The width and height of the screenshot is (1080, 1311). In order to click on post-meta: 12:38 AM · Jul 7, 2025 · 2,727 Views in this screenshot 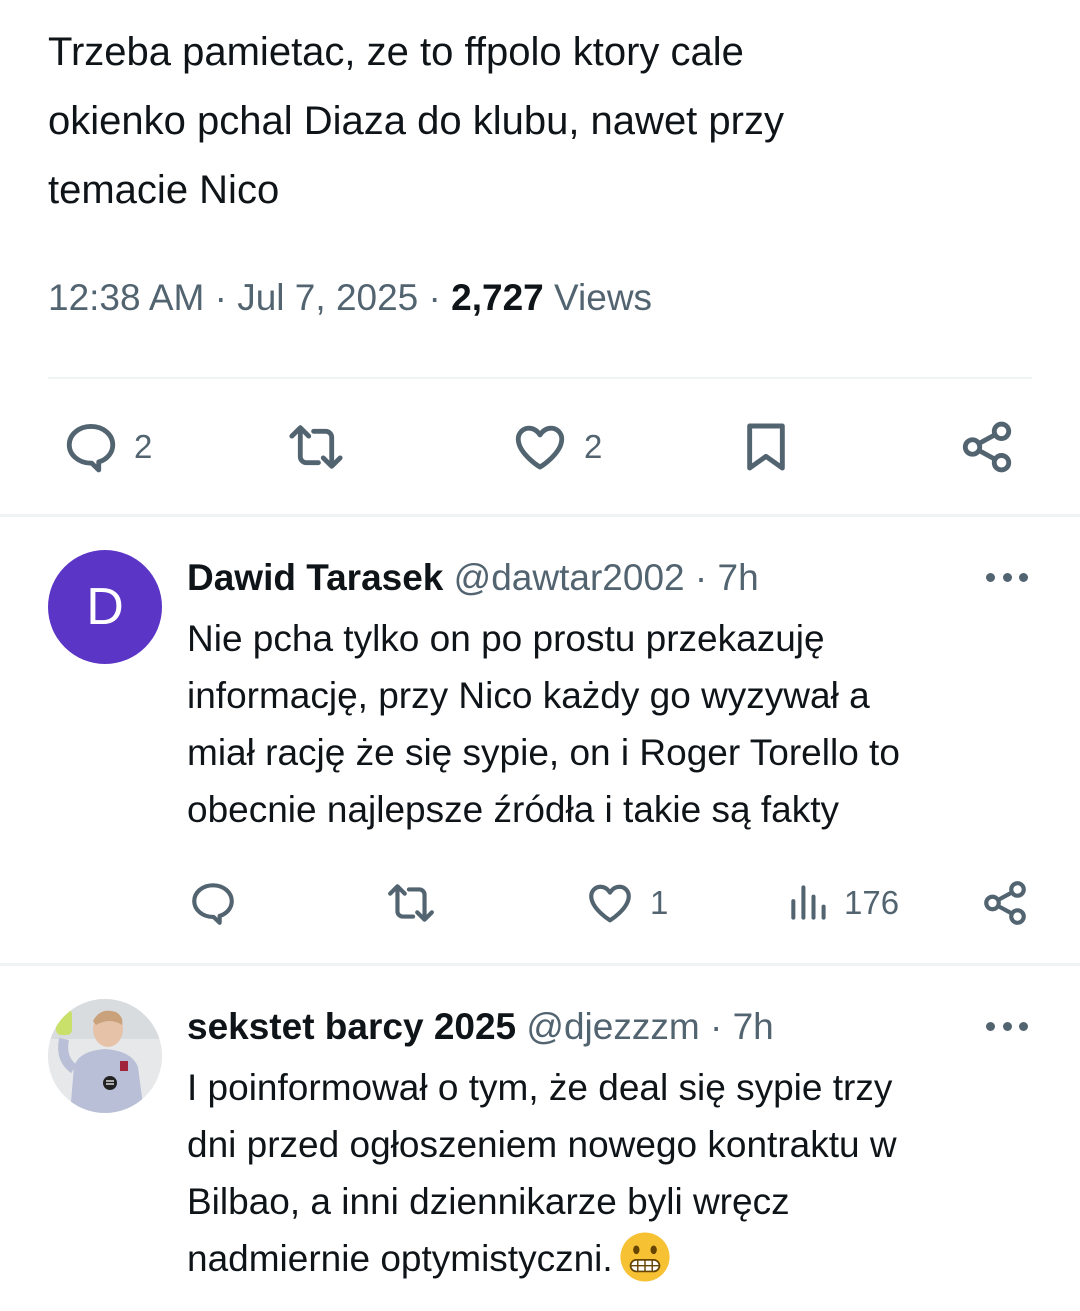, I will do `click(350, 298)`.